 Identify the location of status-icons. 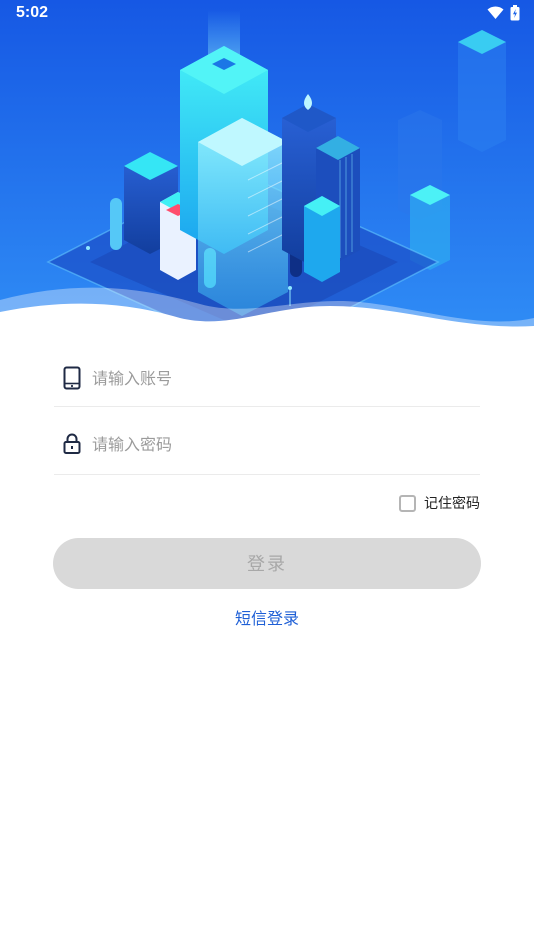
(503, 13).